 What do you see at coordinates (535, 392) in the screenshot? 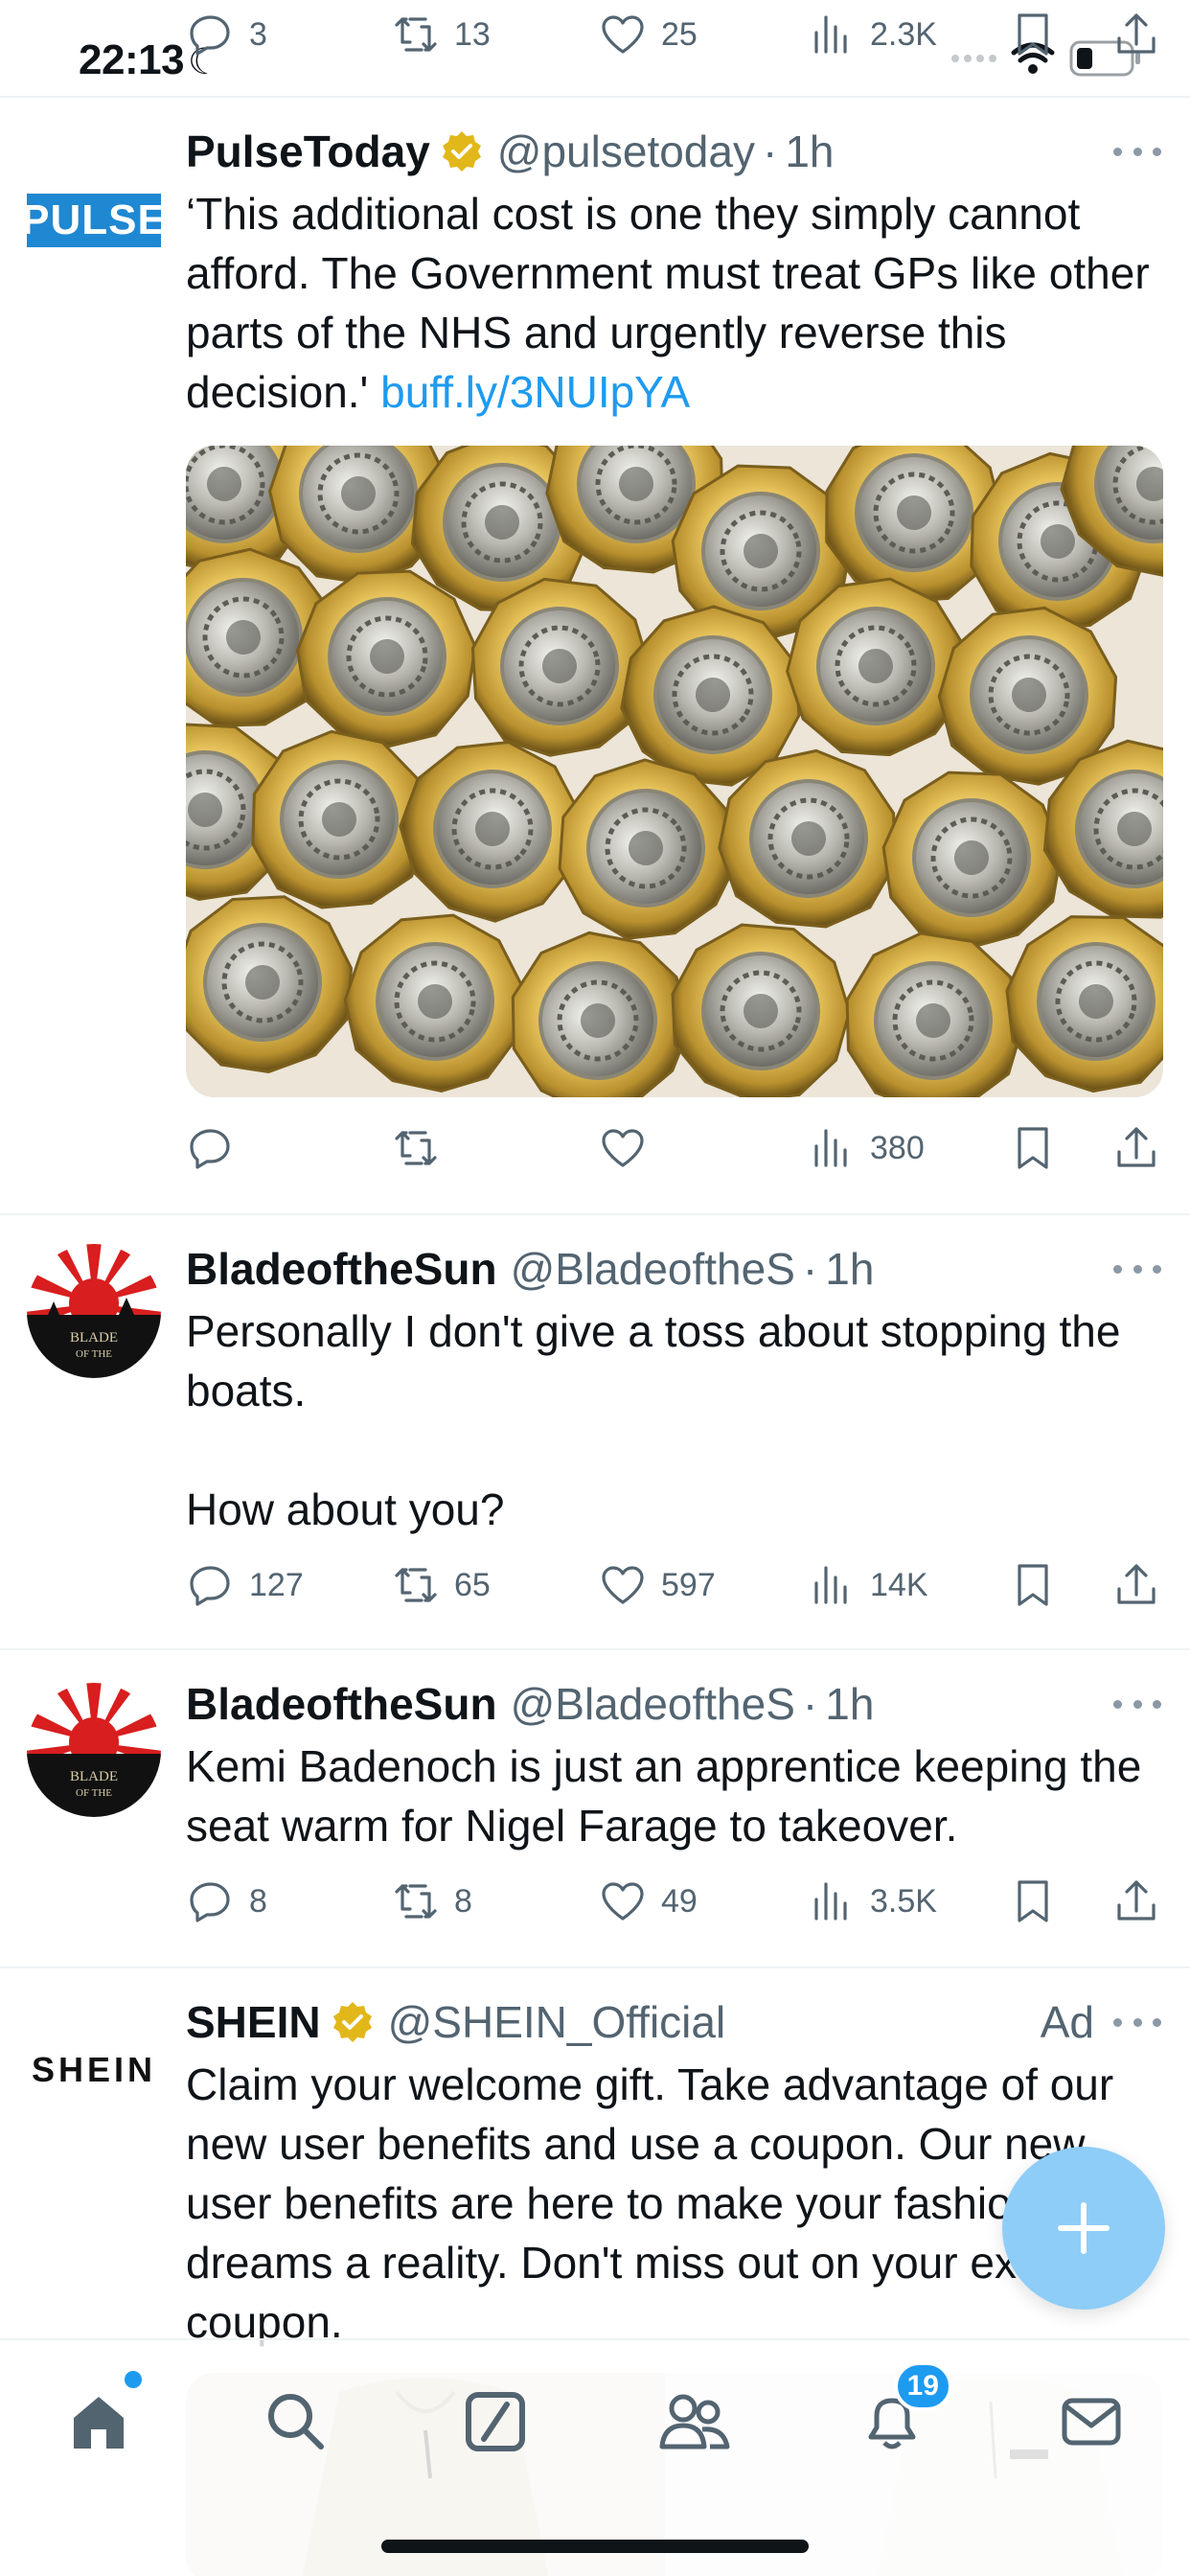
I see `tweet-link: buff.ly/3NUIpYA` at bounding box center [535, 392].